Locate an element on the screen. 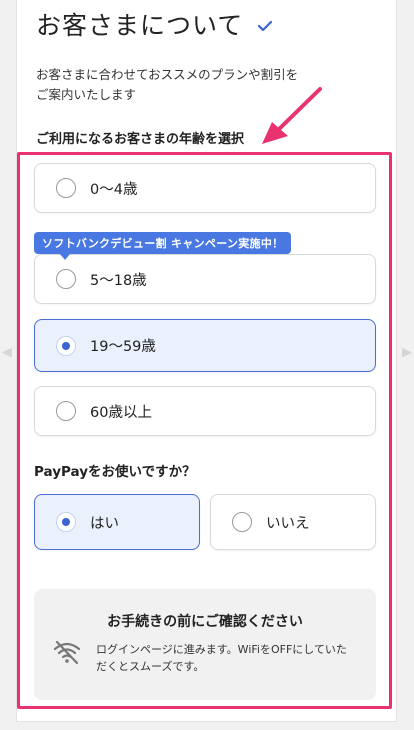 The image size is (414, 730). paypay-section-heading: PayPayをお使いですか？ is located at coordinates (115, 472).